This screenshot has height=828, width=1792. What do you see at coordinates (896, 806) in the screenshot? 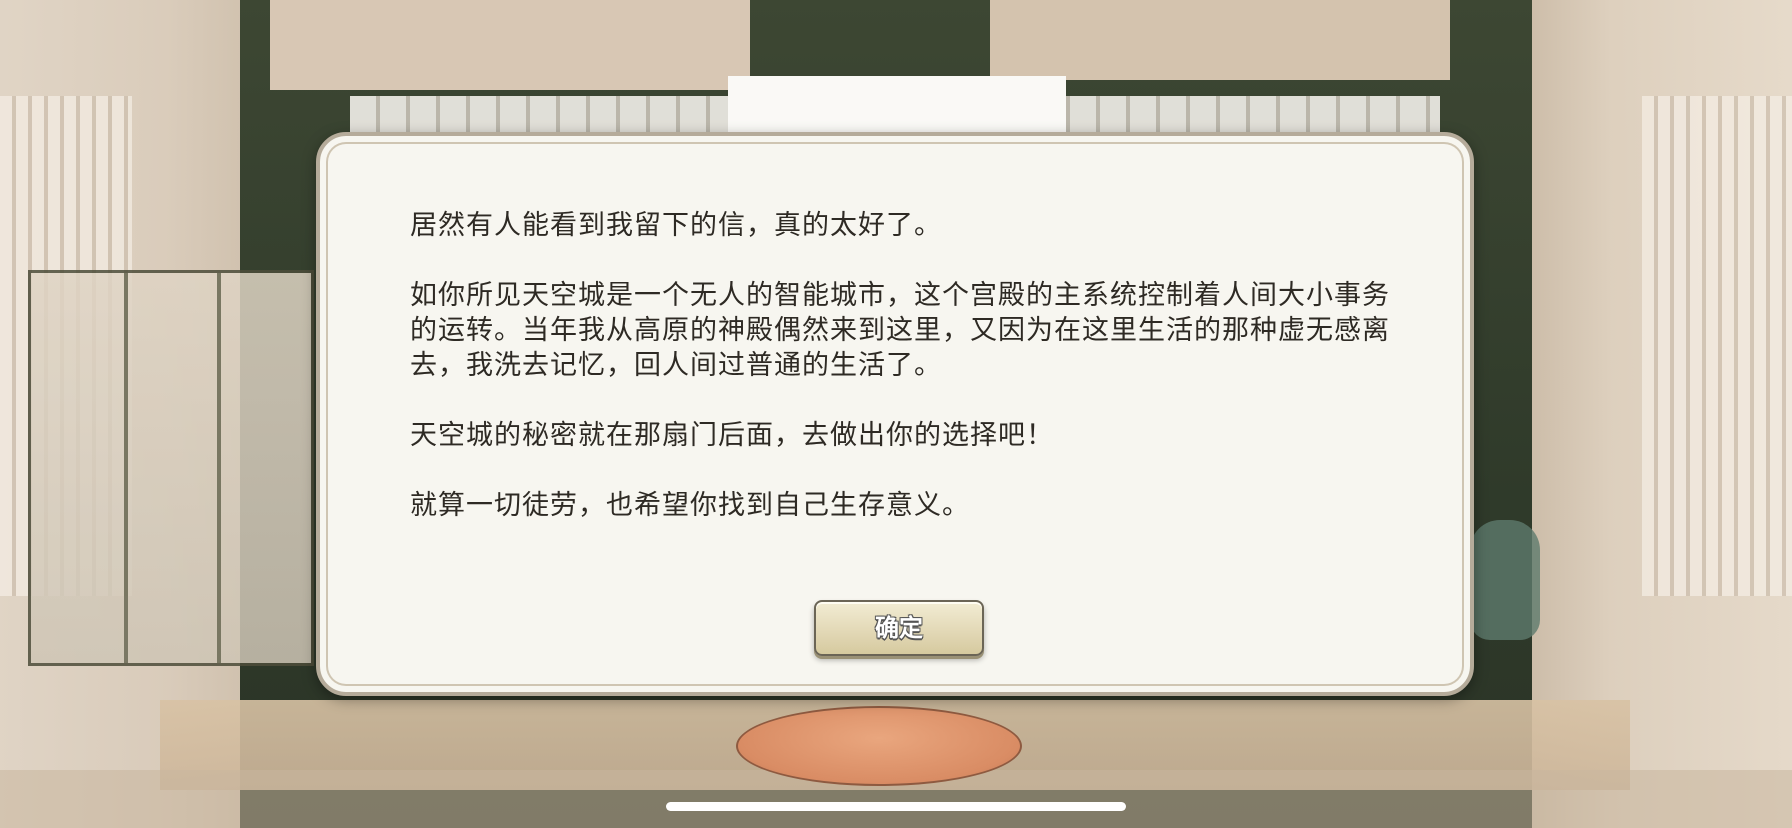
I see `home-indicator` at bounding box center [896, 806].